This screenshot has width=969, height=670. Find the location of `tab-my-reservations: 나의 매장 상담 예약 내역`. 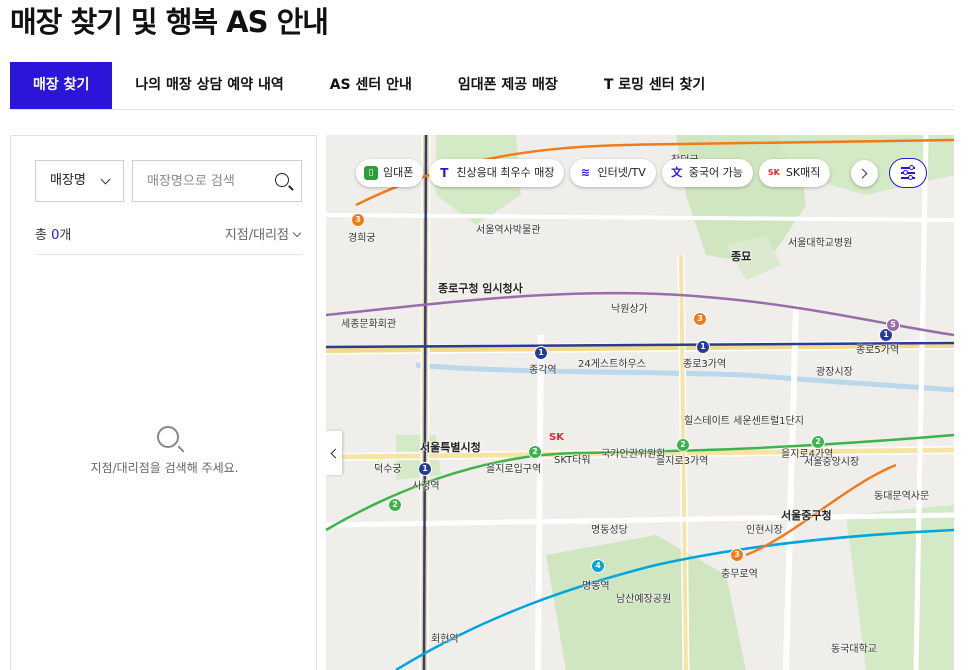

tab-my-reservations: 나의 매장 상담 예약 내역 is located at coordinates (209, 85).